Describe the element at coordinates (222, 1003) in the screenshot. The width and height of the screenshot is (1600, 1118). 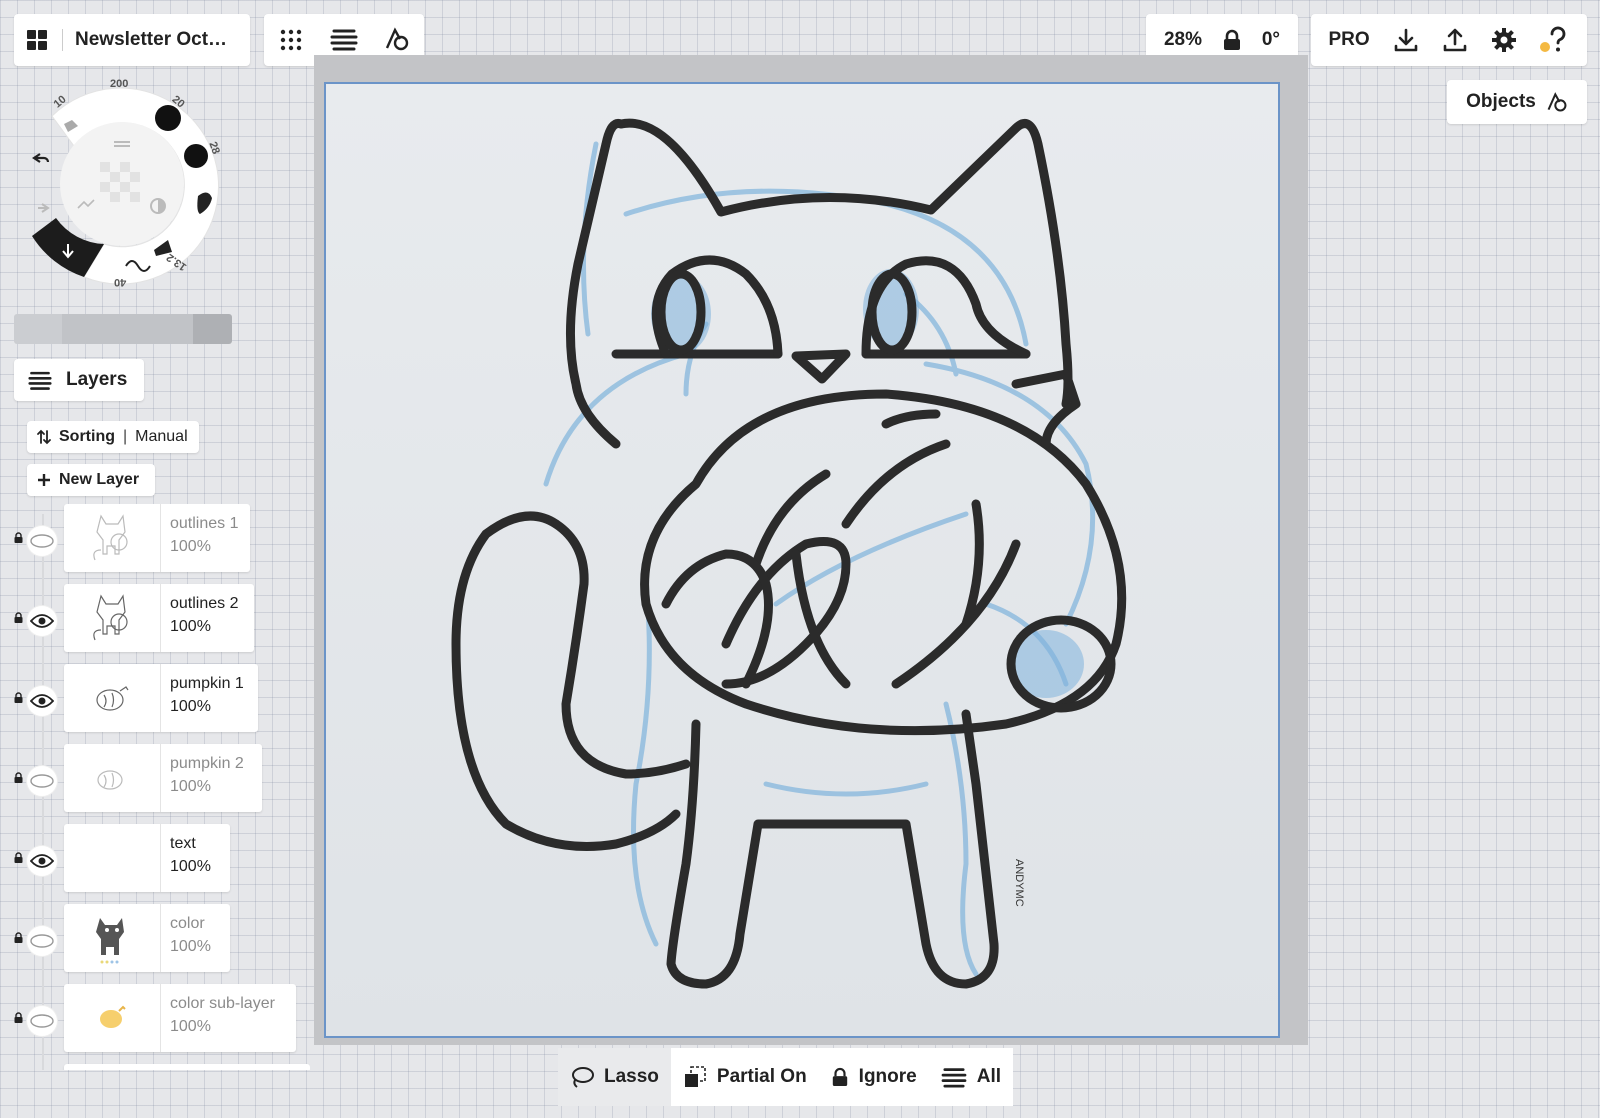
I see `layer-name: color sub-layer` at that location.